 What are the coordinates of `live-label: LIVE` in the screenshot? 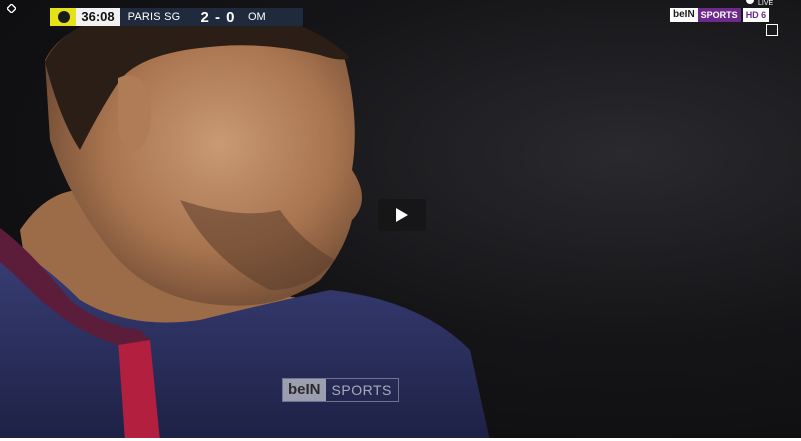 It's located at (766, 3).